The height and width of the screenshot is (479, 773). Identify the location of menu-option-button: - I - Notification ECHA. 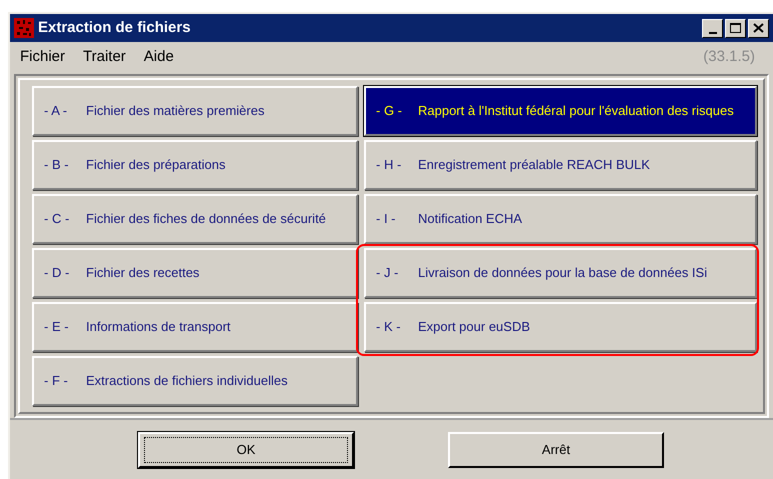
(560, 219).